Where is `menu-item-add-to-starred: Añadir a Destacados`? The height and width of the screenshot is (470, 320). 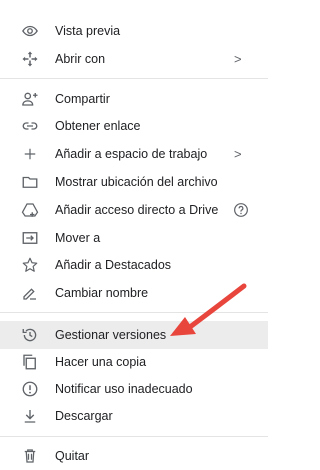 menu-item-add-to-starred: Añadir a Destacados is located at coordinates (134, 265).